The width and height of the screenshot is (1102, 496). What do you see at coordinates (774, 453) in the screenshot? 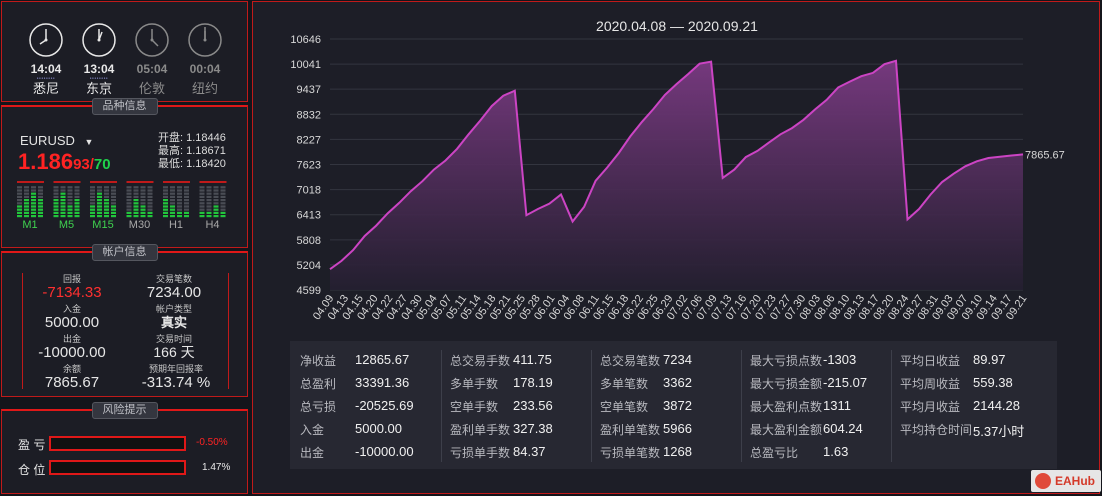
I see `stat-label: 总盈亏比` at bounding box center [774, 453].